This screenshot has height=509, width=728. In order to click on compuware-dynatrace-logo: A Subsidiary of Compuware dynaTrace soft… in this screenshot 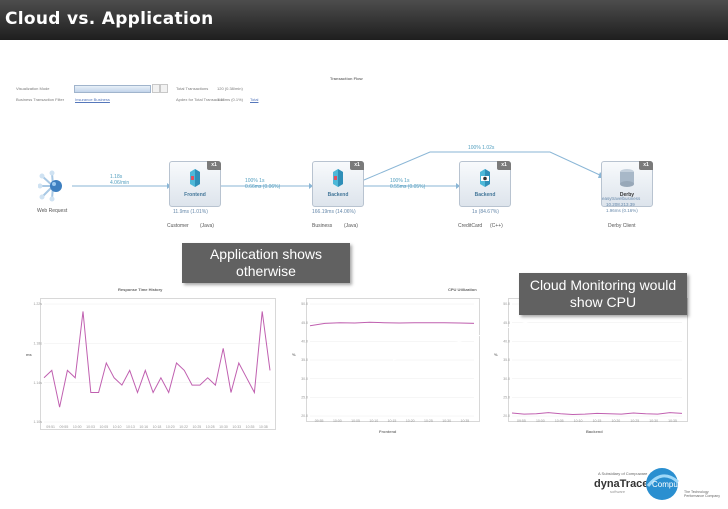, I will do `click(657, 484)`.